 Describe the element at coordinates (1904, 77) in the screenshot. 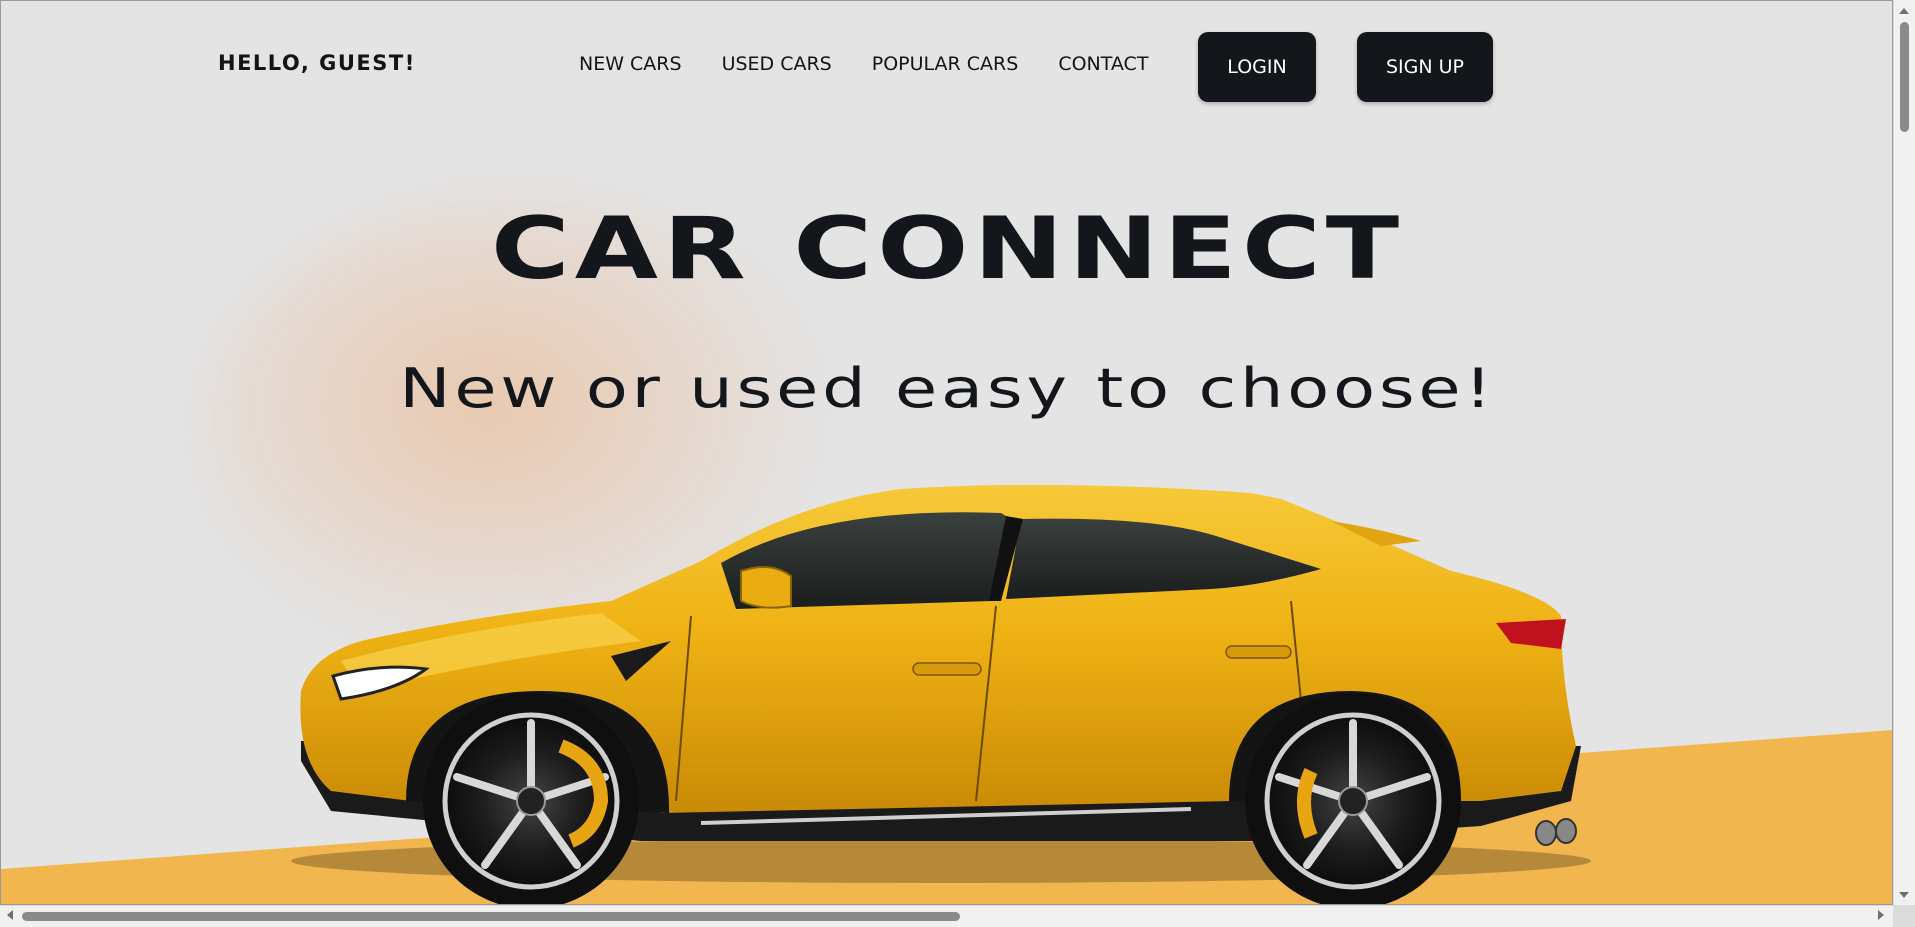

I see `vertical-scrollbar-thumb` at that location.